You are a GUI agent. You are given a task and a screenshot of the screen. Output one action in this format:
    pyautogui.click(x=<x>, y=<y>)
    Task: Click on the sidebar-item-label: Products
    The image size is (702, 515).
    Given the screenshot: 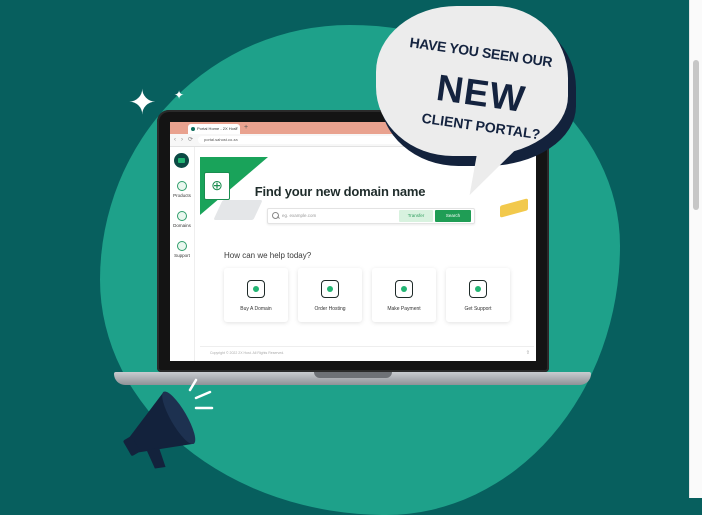 What is the action you would take?
    pyautogui.click(x=182, y=195)
    